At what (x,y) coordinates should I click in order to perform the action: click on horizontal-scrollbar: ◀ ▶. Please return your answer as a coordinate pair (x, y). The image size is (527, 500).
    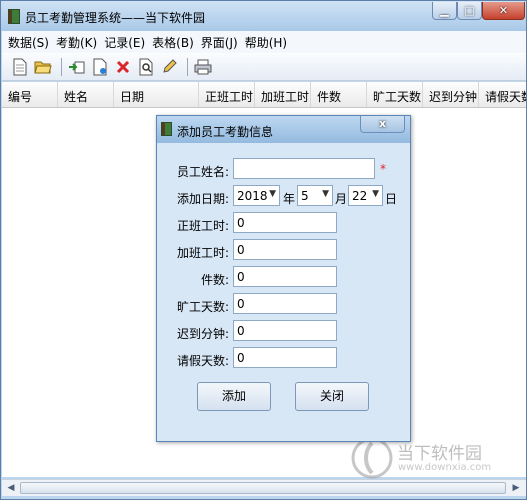
    Looking at the image, I should click on (264, 487).